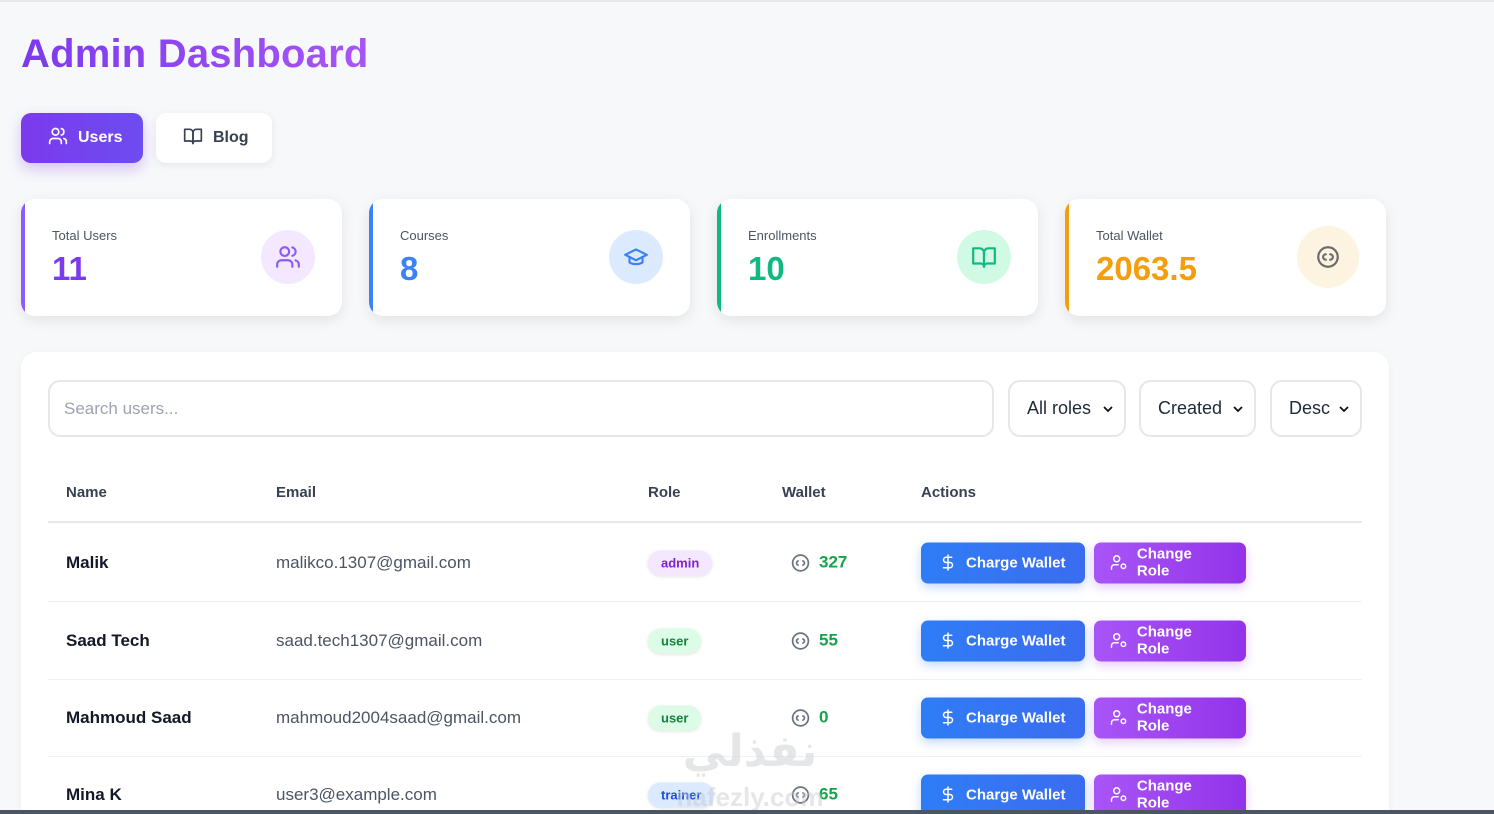 This screenshot has height=814, width=1494. I want to click on graduation-cap-icon, so click(636, 257).